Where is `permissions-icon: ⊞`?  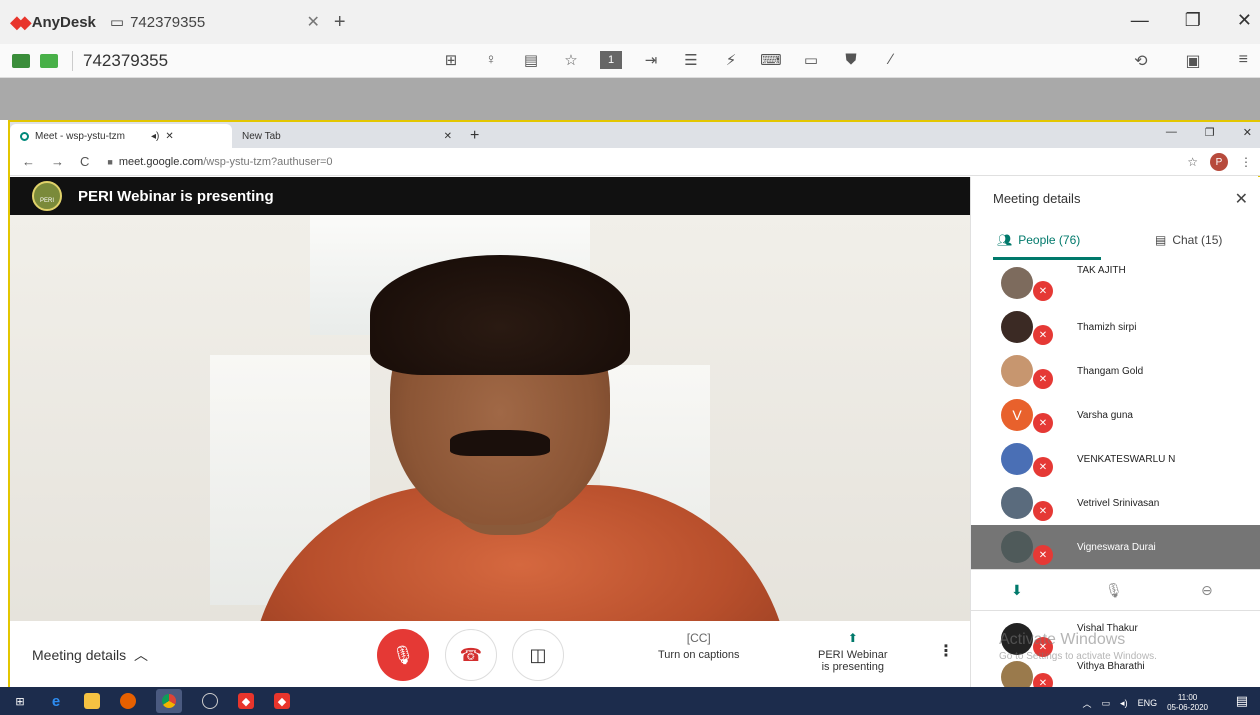 permissions-icon: ⊞ is located at coordinates (451, 60).